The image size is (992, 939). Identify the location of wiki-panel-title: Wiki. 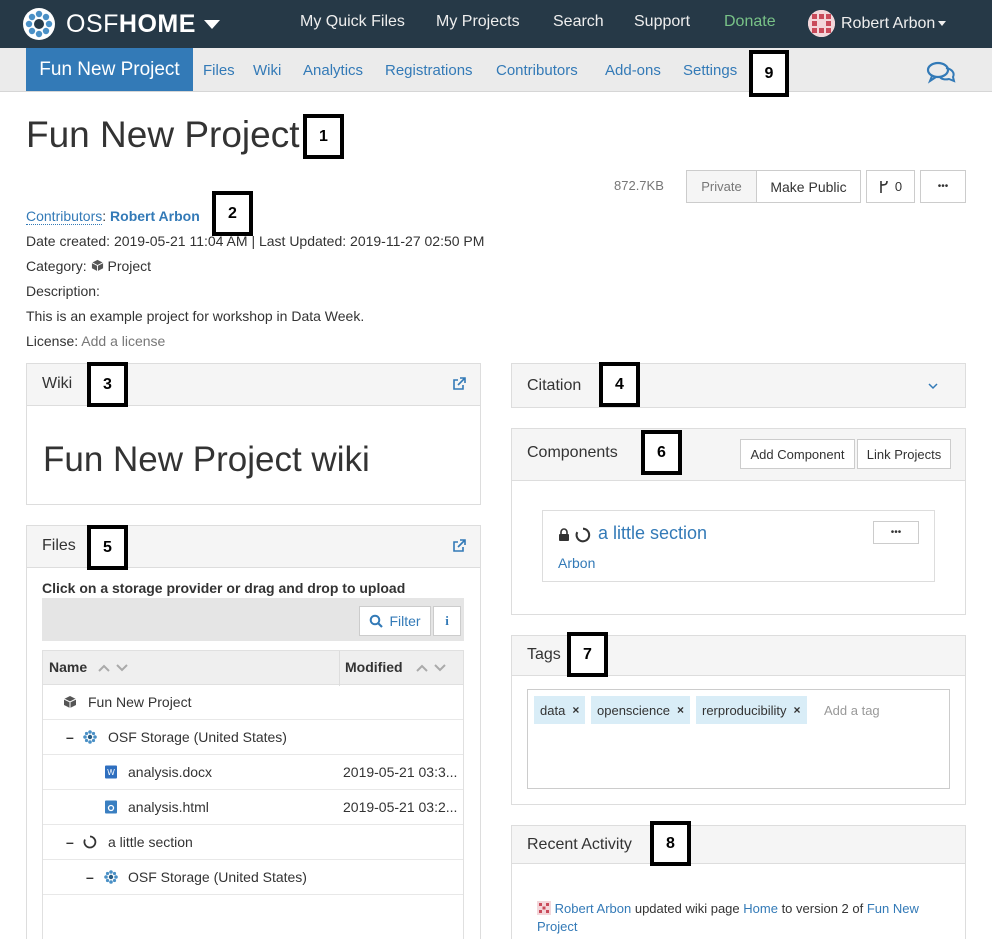
(57, 384).